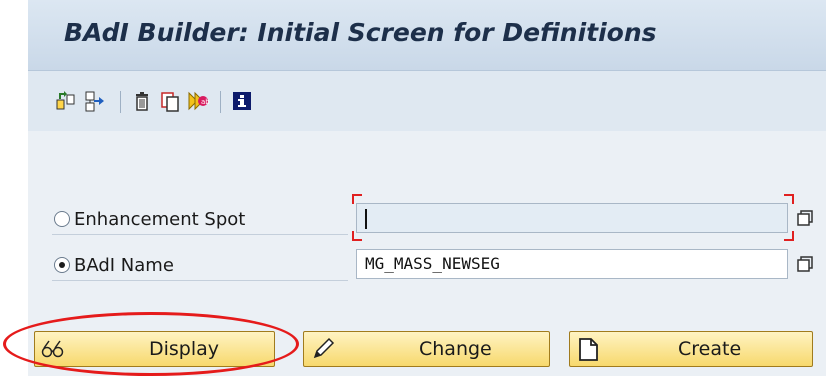 This screenshot has height=376, width=826. Describe the element at coordinates (198, 101) in the screenshot. I see `rename-icon: ab` at that location.